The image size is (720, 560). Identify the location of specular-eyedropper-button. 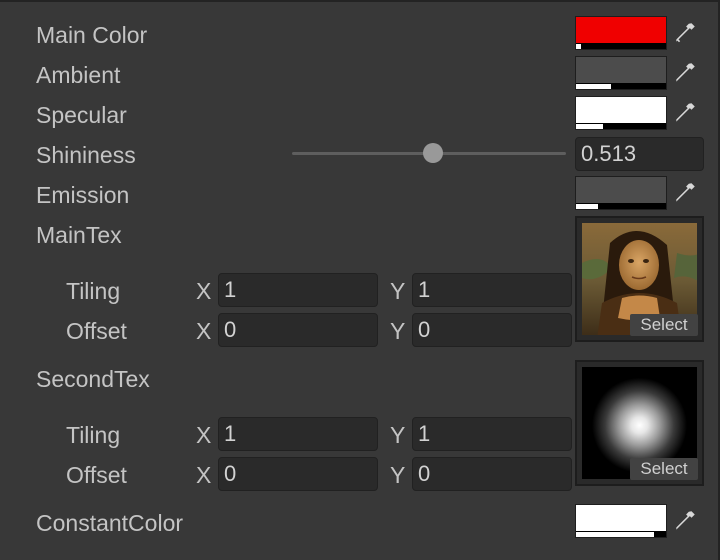
(685, 113).